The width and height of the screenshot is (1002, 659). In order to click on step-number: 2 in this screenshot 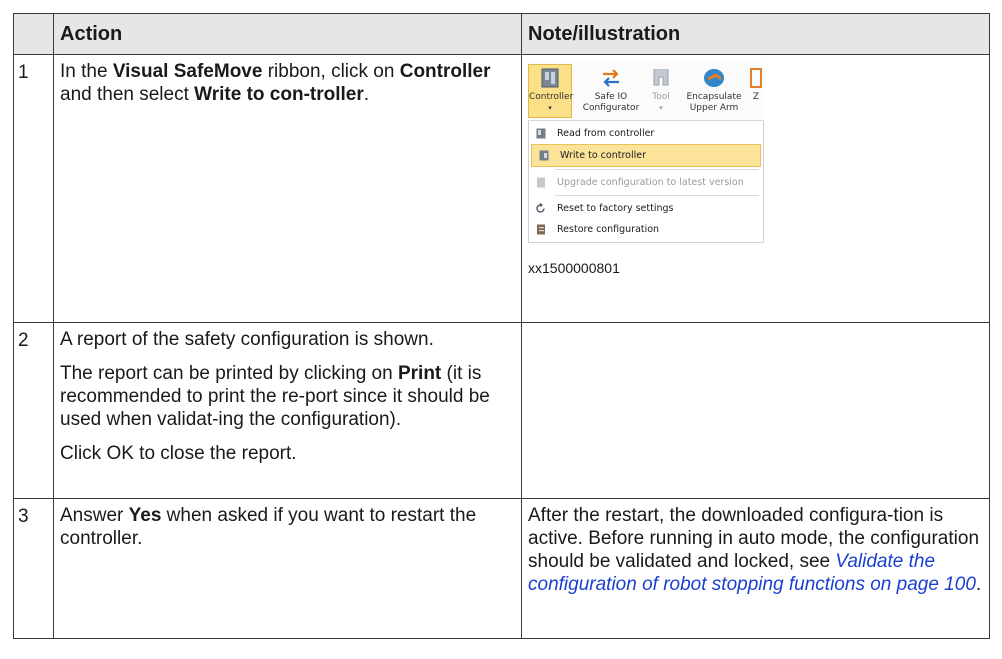, I will do `click(33, 410)`.